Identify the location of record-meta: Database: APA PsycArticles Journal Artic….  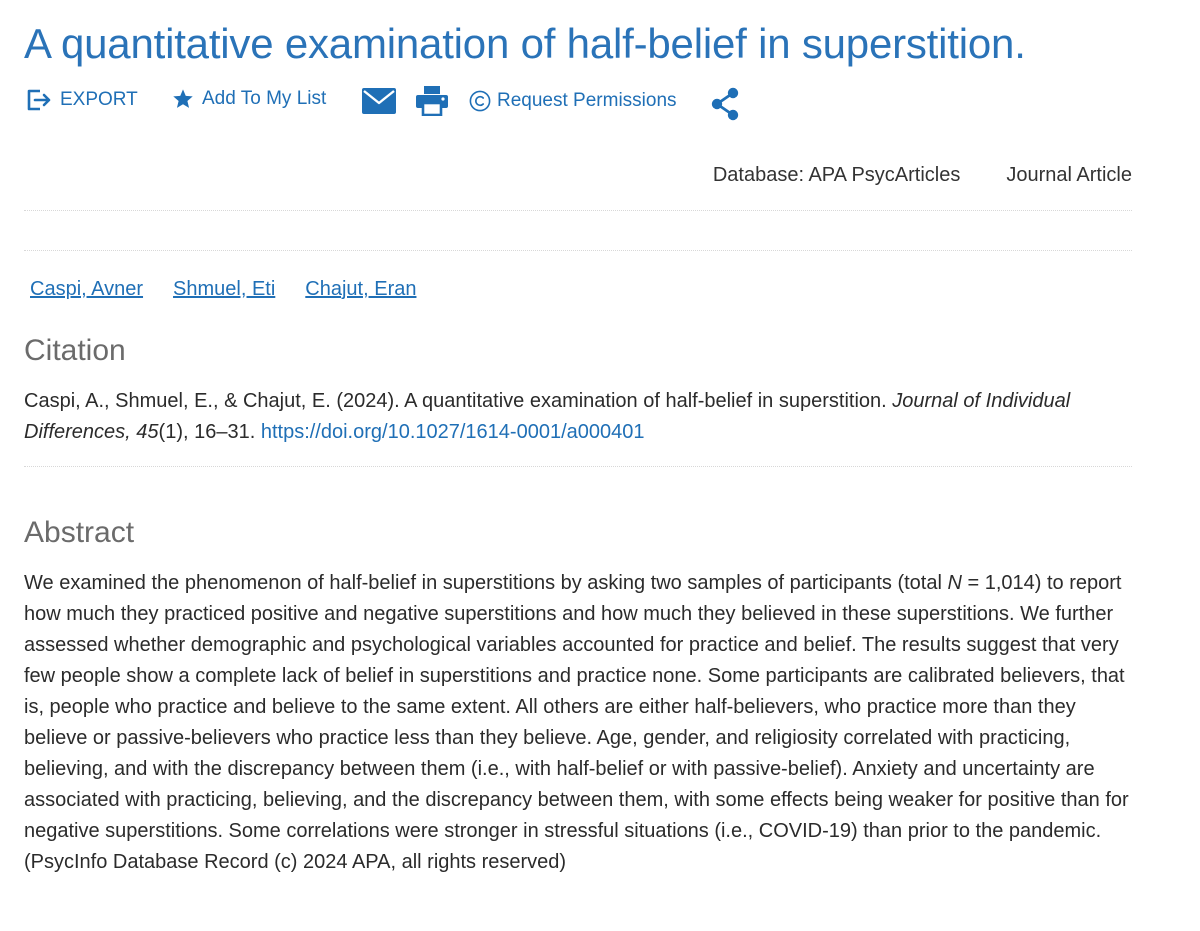
(922, 175).